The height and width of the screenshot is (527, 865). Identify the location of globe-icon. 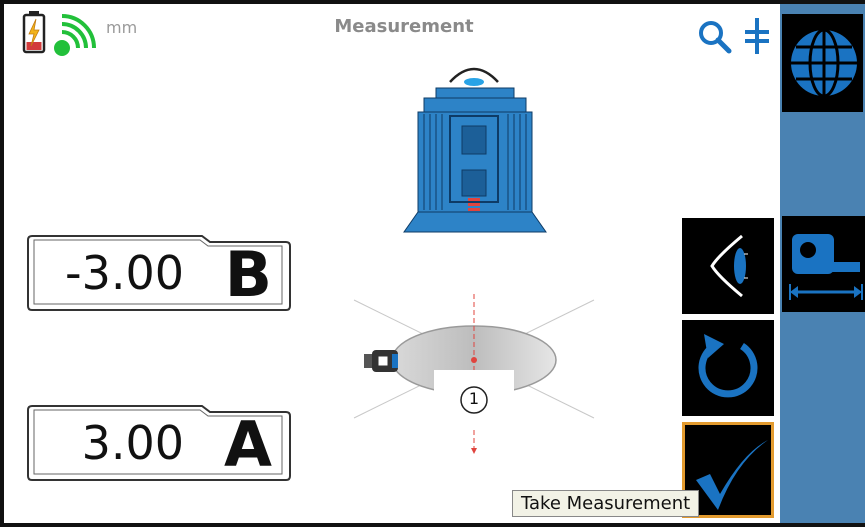
(824, 63).